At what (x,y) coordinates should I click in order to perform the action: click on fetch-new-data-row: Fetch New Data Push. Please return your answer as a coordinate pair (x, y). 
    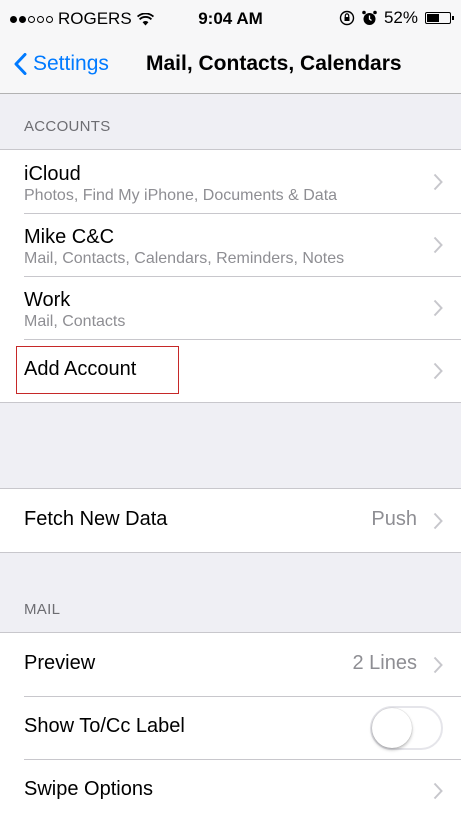
    Looking at the image, I should click on (230, 520).